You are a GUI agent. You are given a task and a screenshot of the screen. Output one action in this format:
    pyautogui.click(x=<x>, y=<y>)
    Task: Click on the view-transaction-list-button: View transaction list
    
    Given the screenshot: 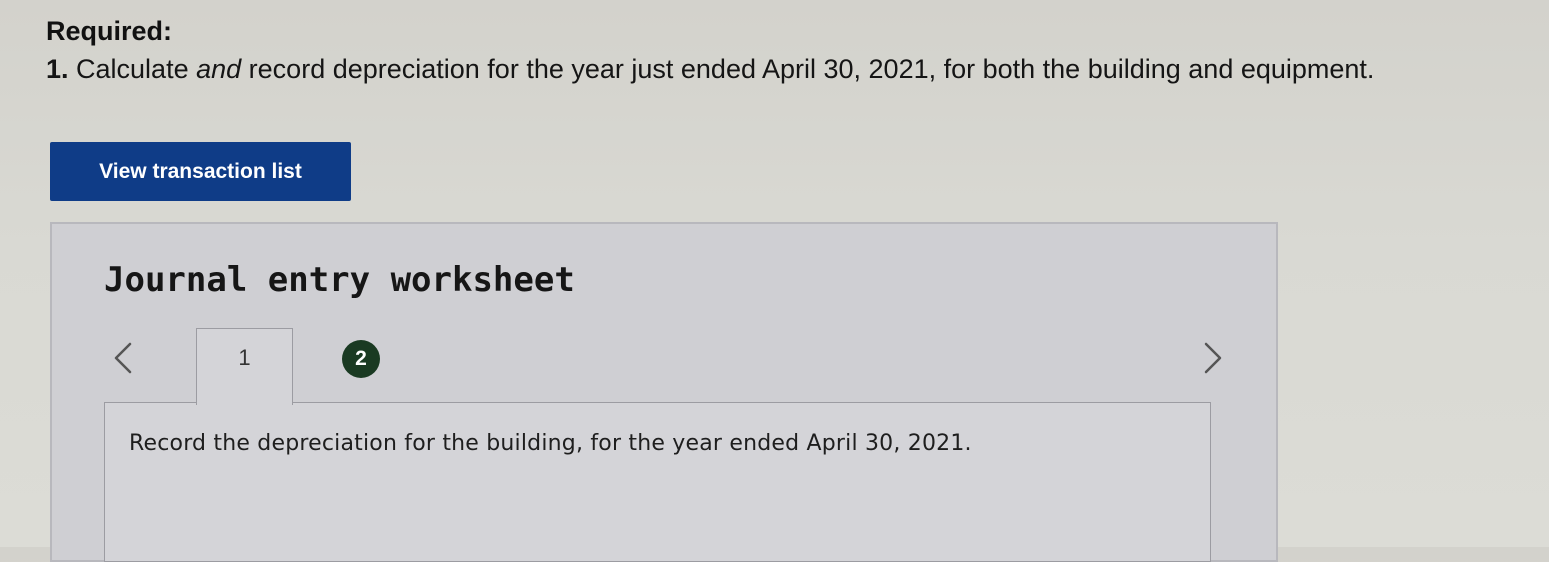 What is the action you would take?
    pyautogui.click(x=200, y=171)
    